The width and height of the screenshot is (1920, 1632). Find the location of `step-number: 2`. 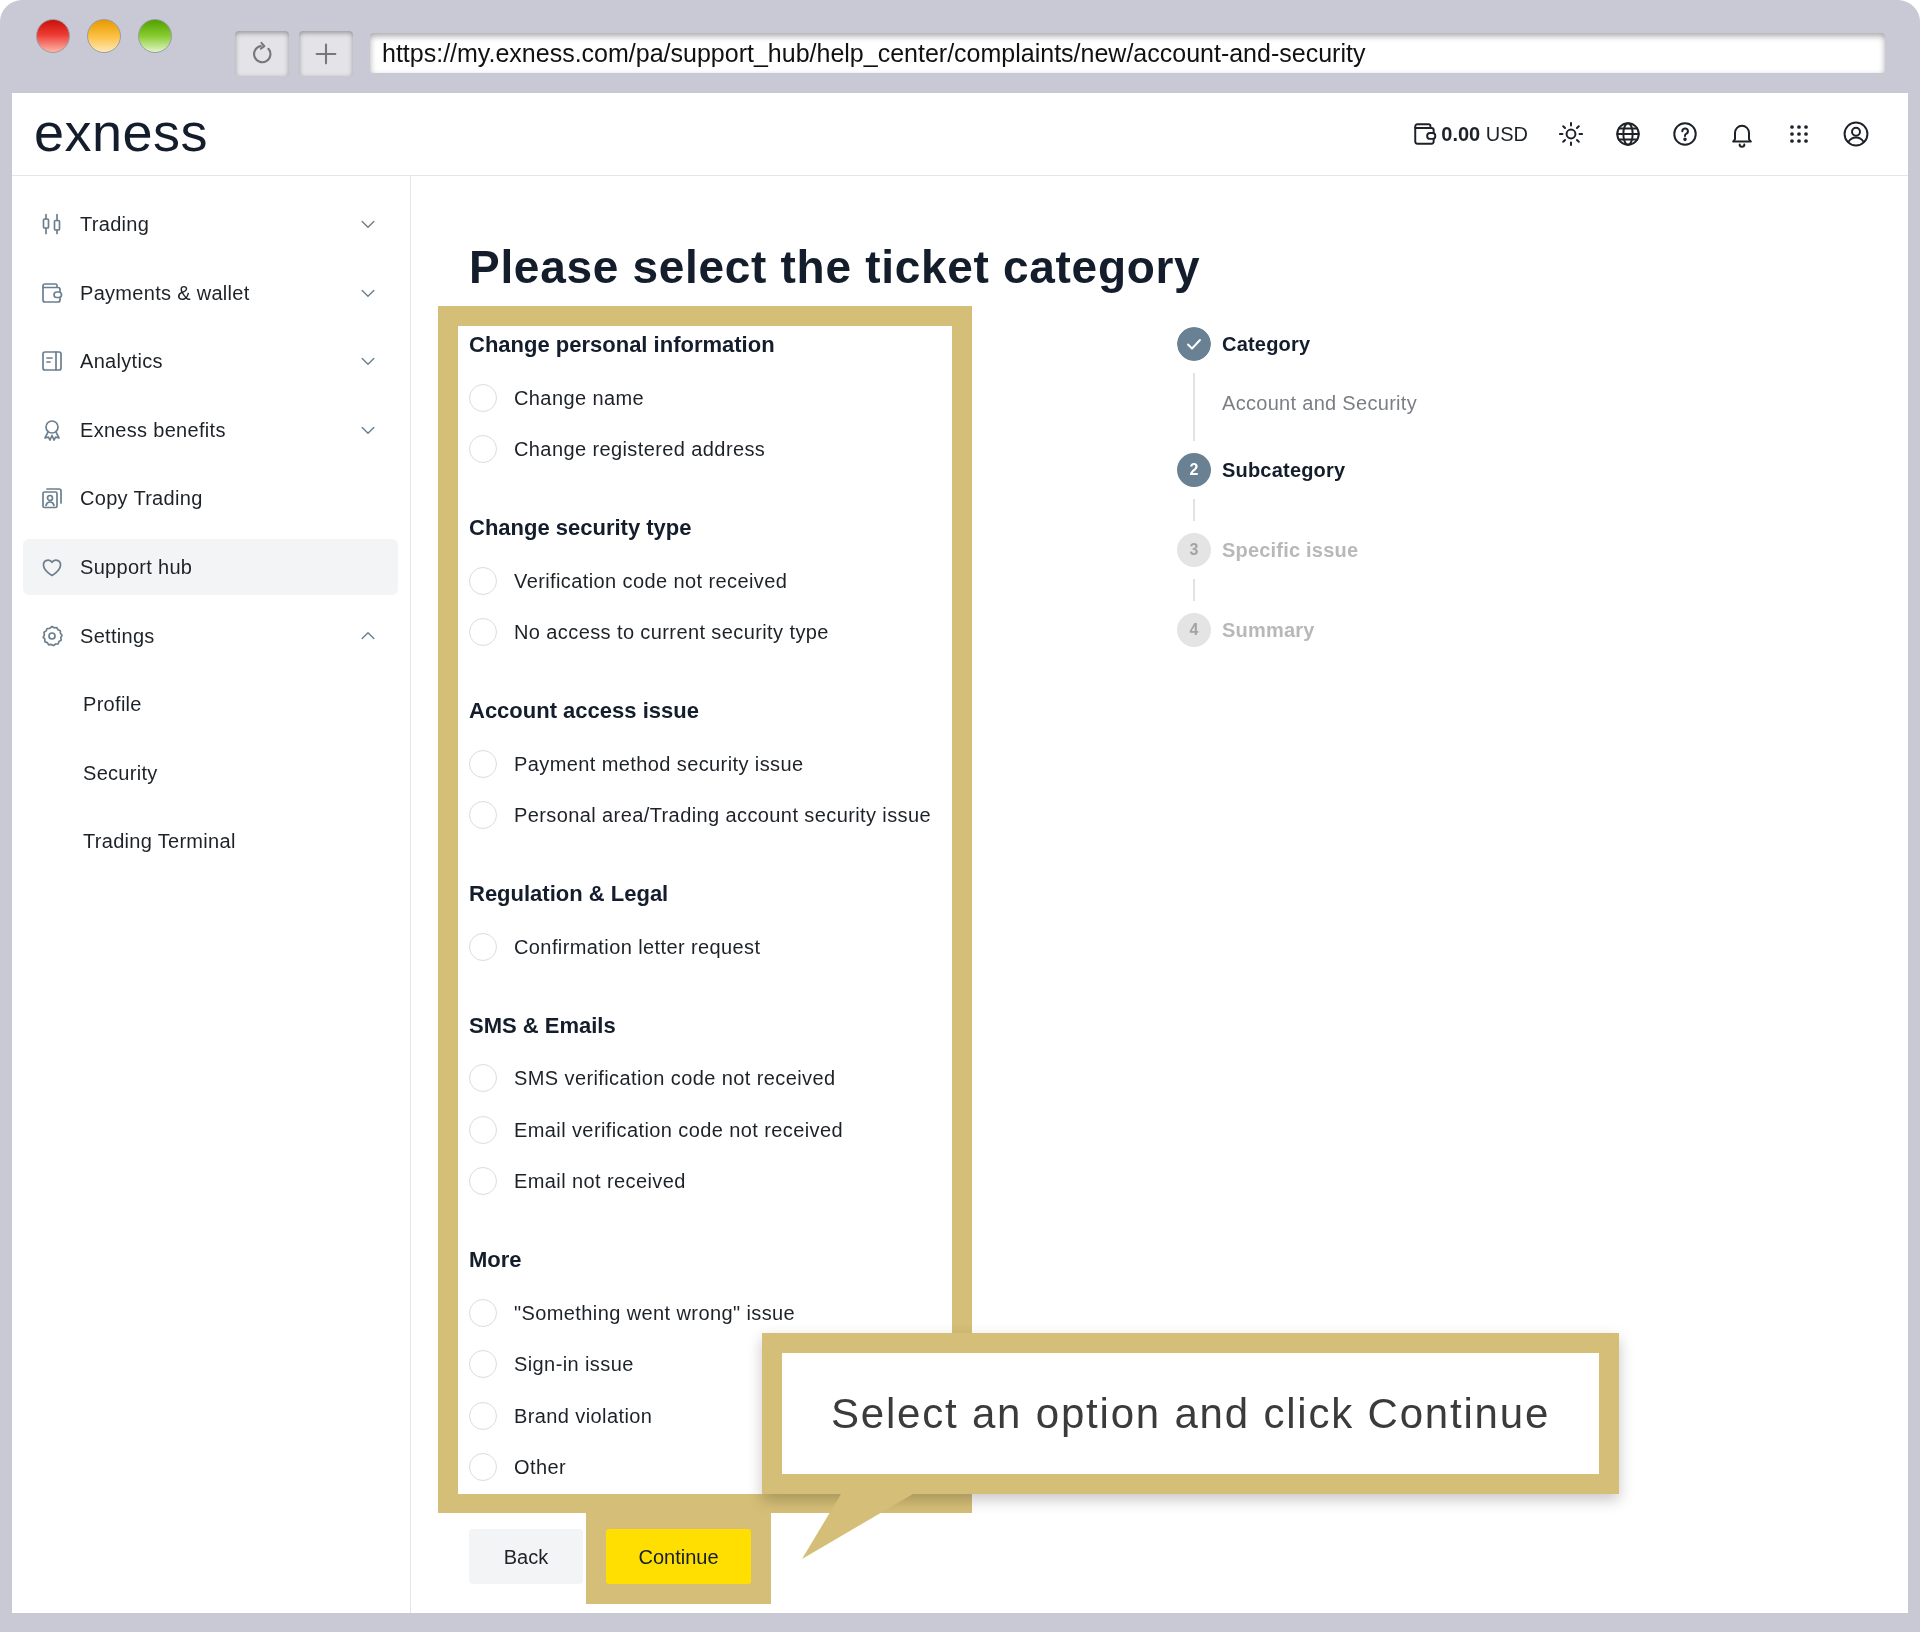

step-number: 2 is located at coordinates (1194, 470).